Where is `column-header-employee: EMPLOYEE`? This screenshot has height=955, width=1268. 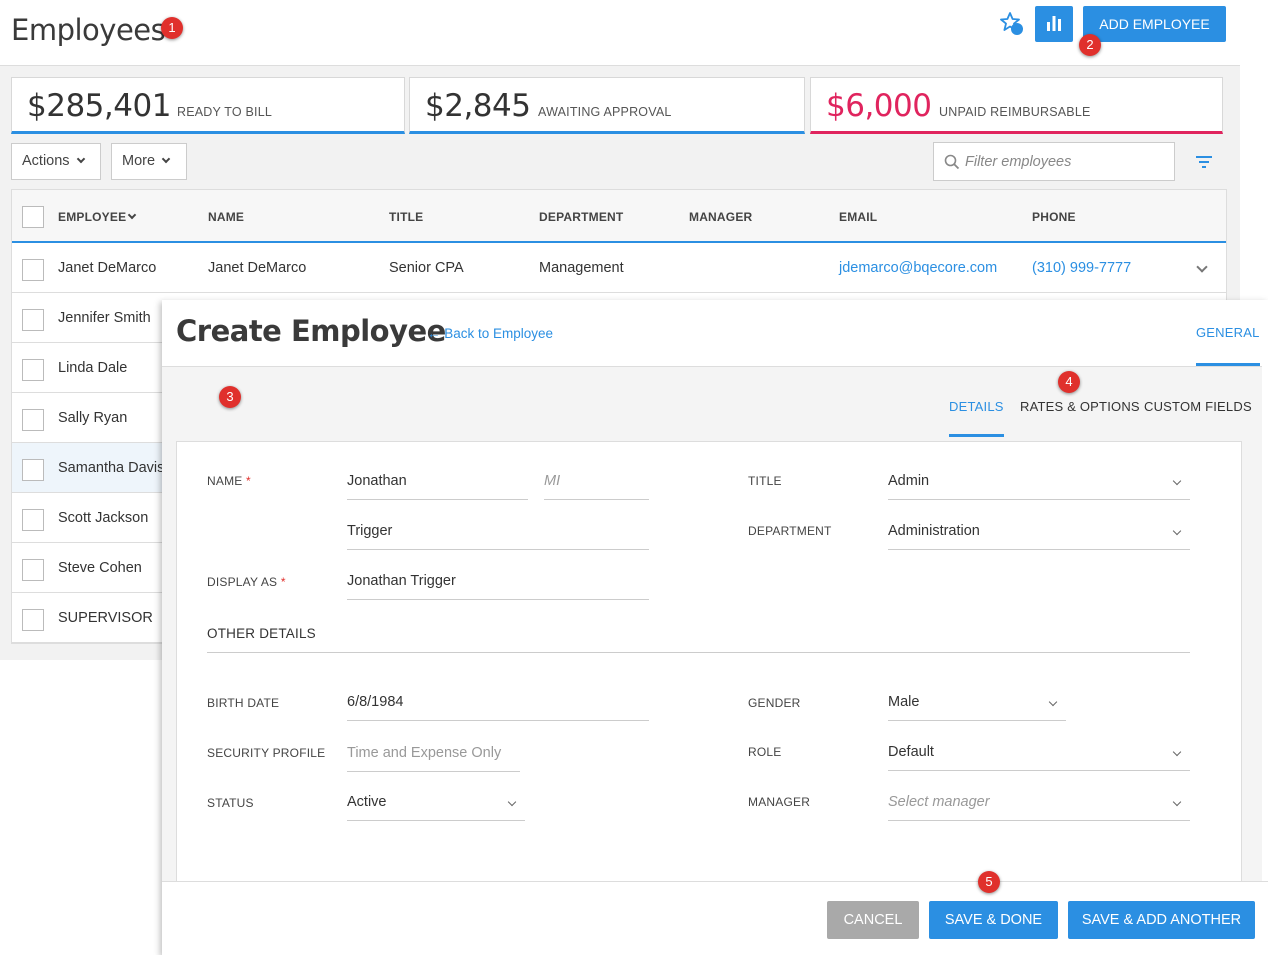 column-header-employee: EMPLOYEE is located at coordinates (92, 217).